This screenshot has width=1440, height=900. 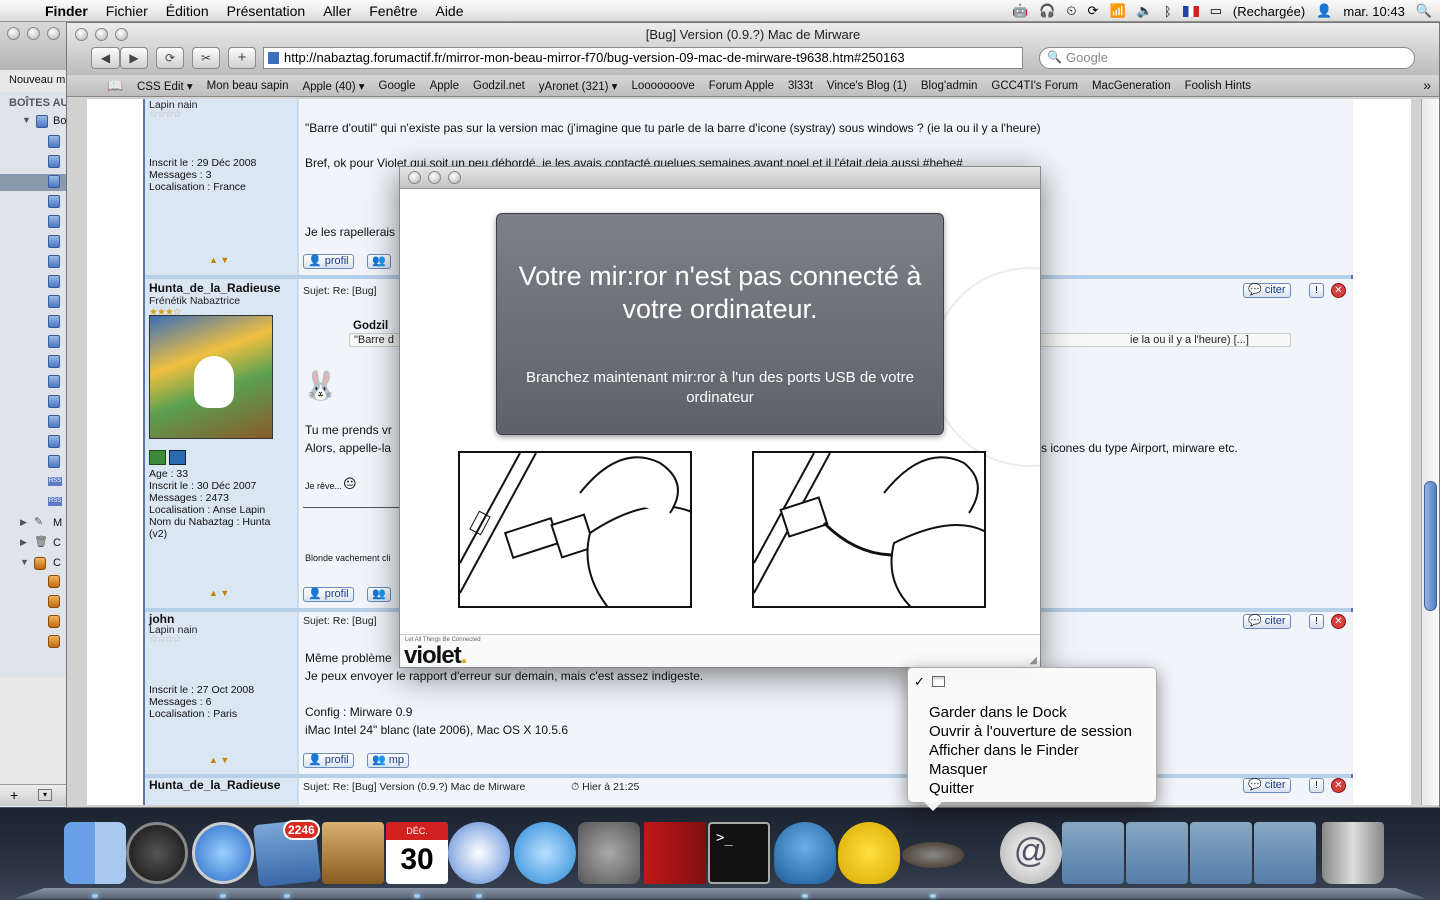 I want to click on applications-folder-icon, so click(x=1093, y=853).